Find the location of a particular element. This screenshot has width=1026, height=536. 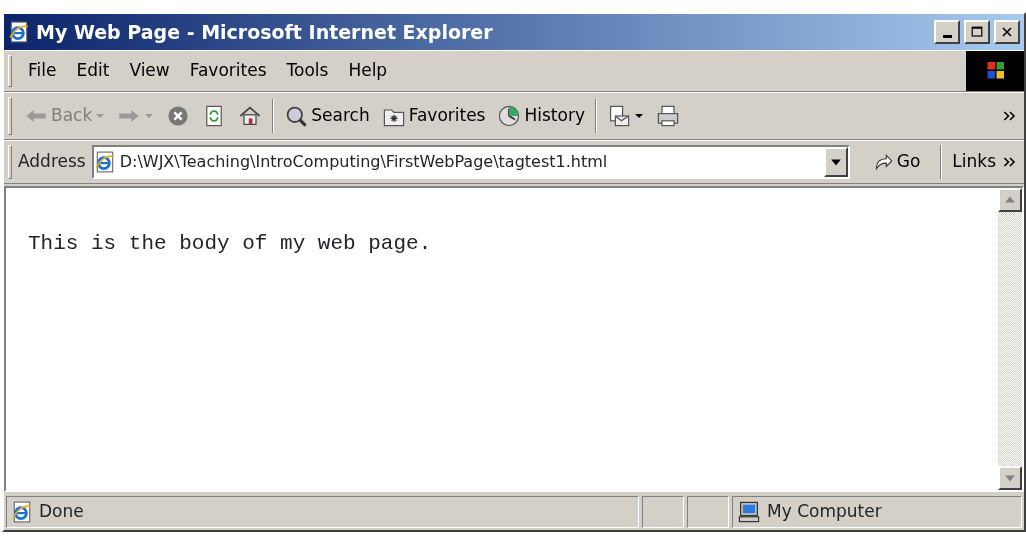

address-field: D:\WJX\Teaching\IntroComputing\FirstWebPage\tagtest1.html is located at coordinates (470, 162).